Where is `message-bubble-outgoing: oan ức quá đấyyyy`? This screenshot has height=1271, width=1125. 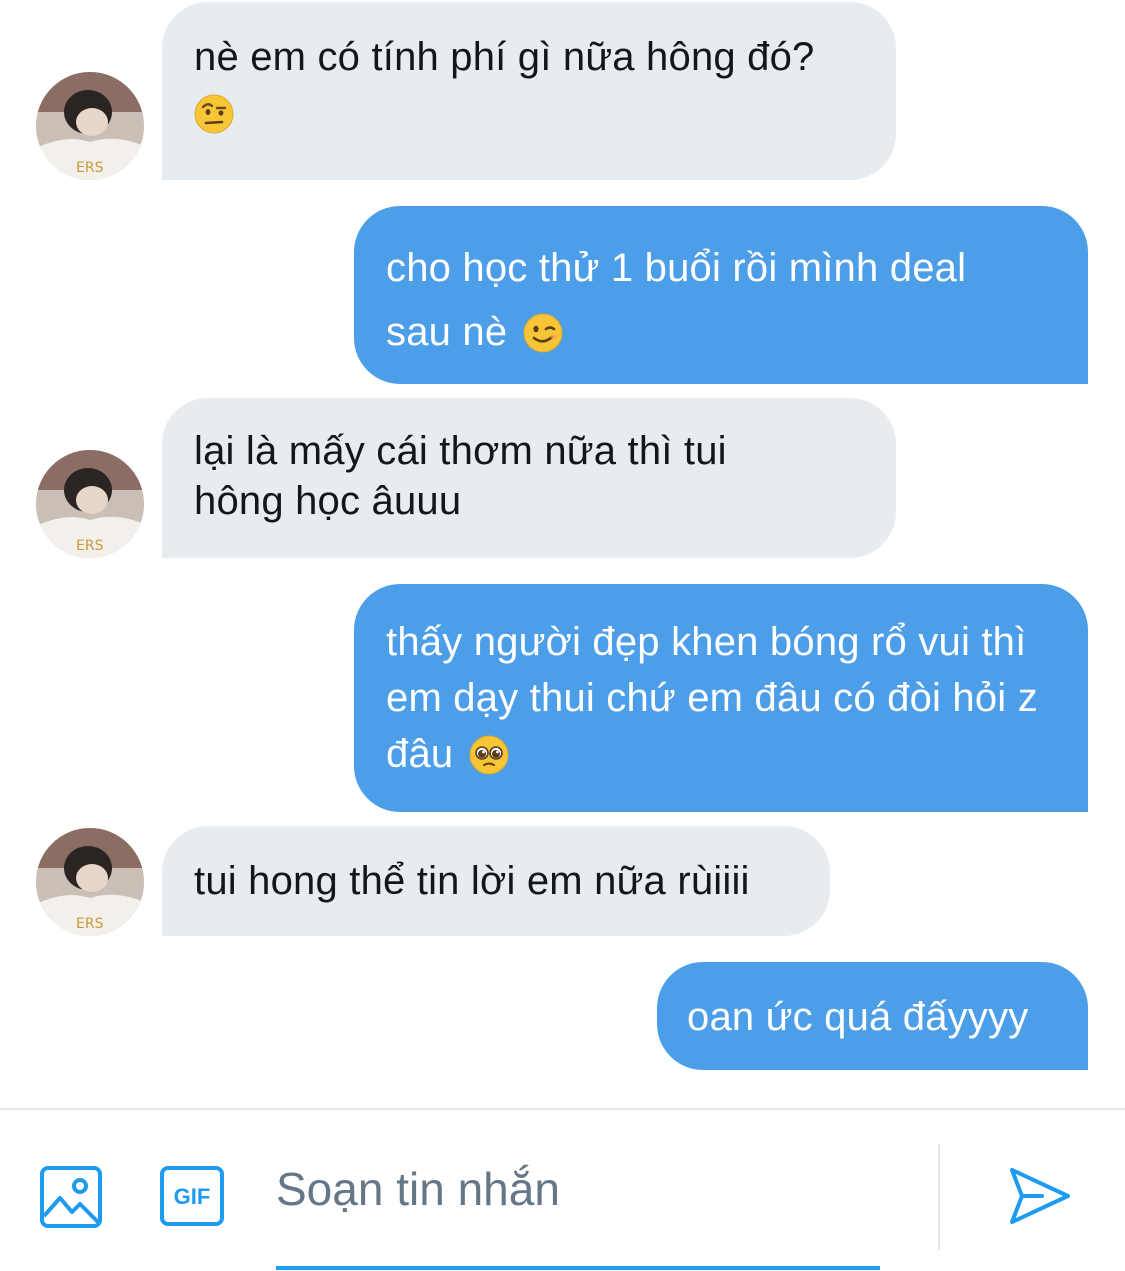 message-bubble-outgoing: oan ức quá đấyyyy is located at coordinates (872, 1016).